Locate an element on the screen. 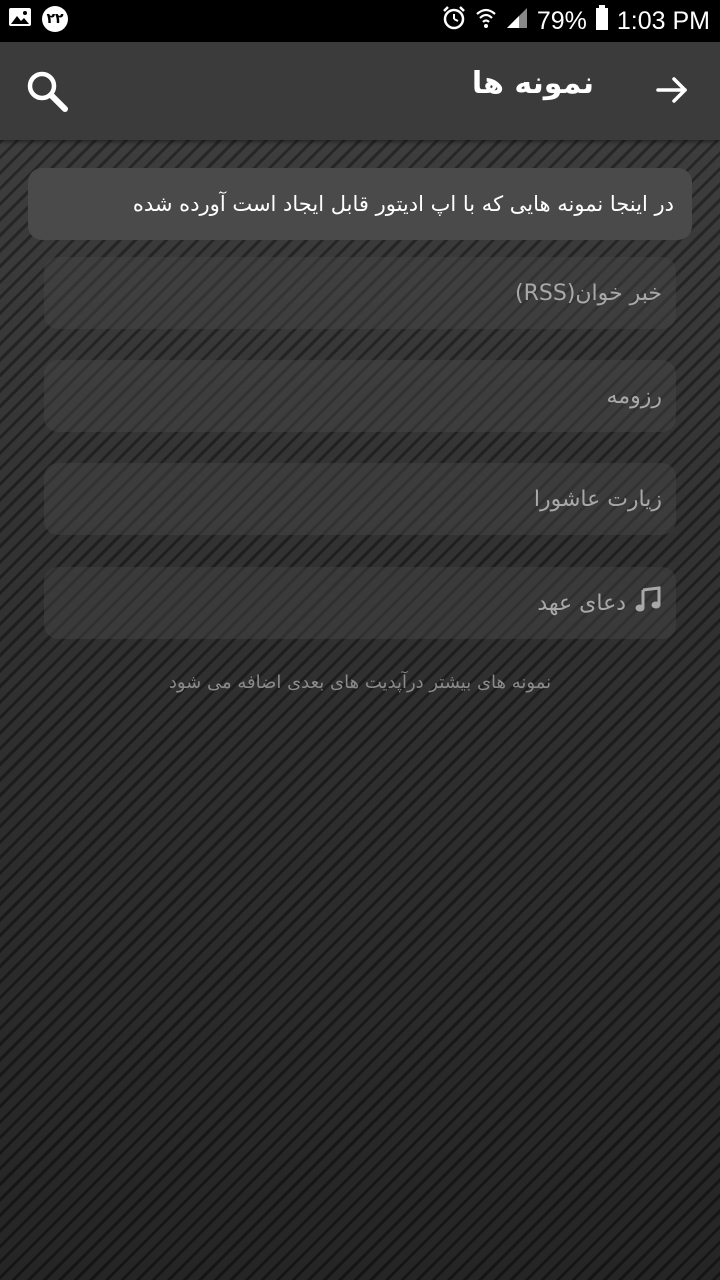 This screenshot has width=720, height=1280. search-icon is located at coordinates (47, 91).